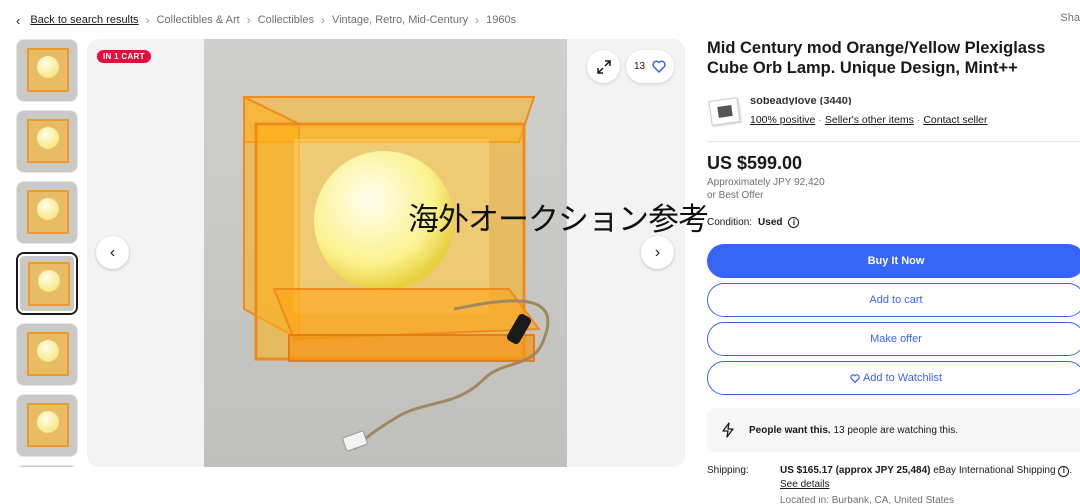  Describe the element at coordinates (124, 56) in the screenshot. I see `in-cart-badge: IN 1 CART` at that location.